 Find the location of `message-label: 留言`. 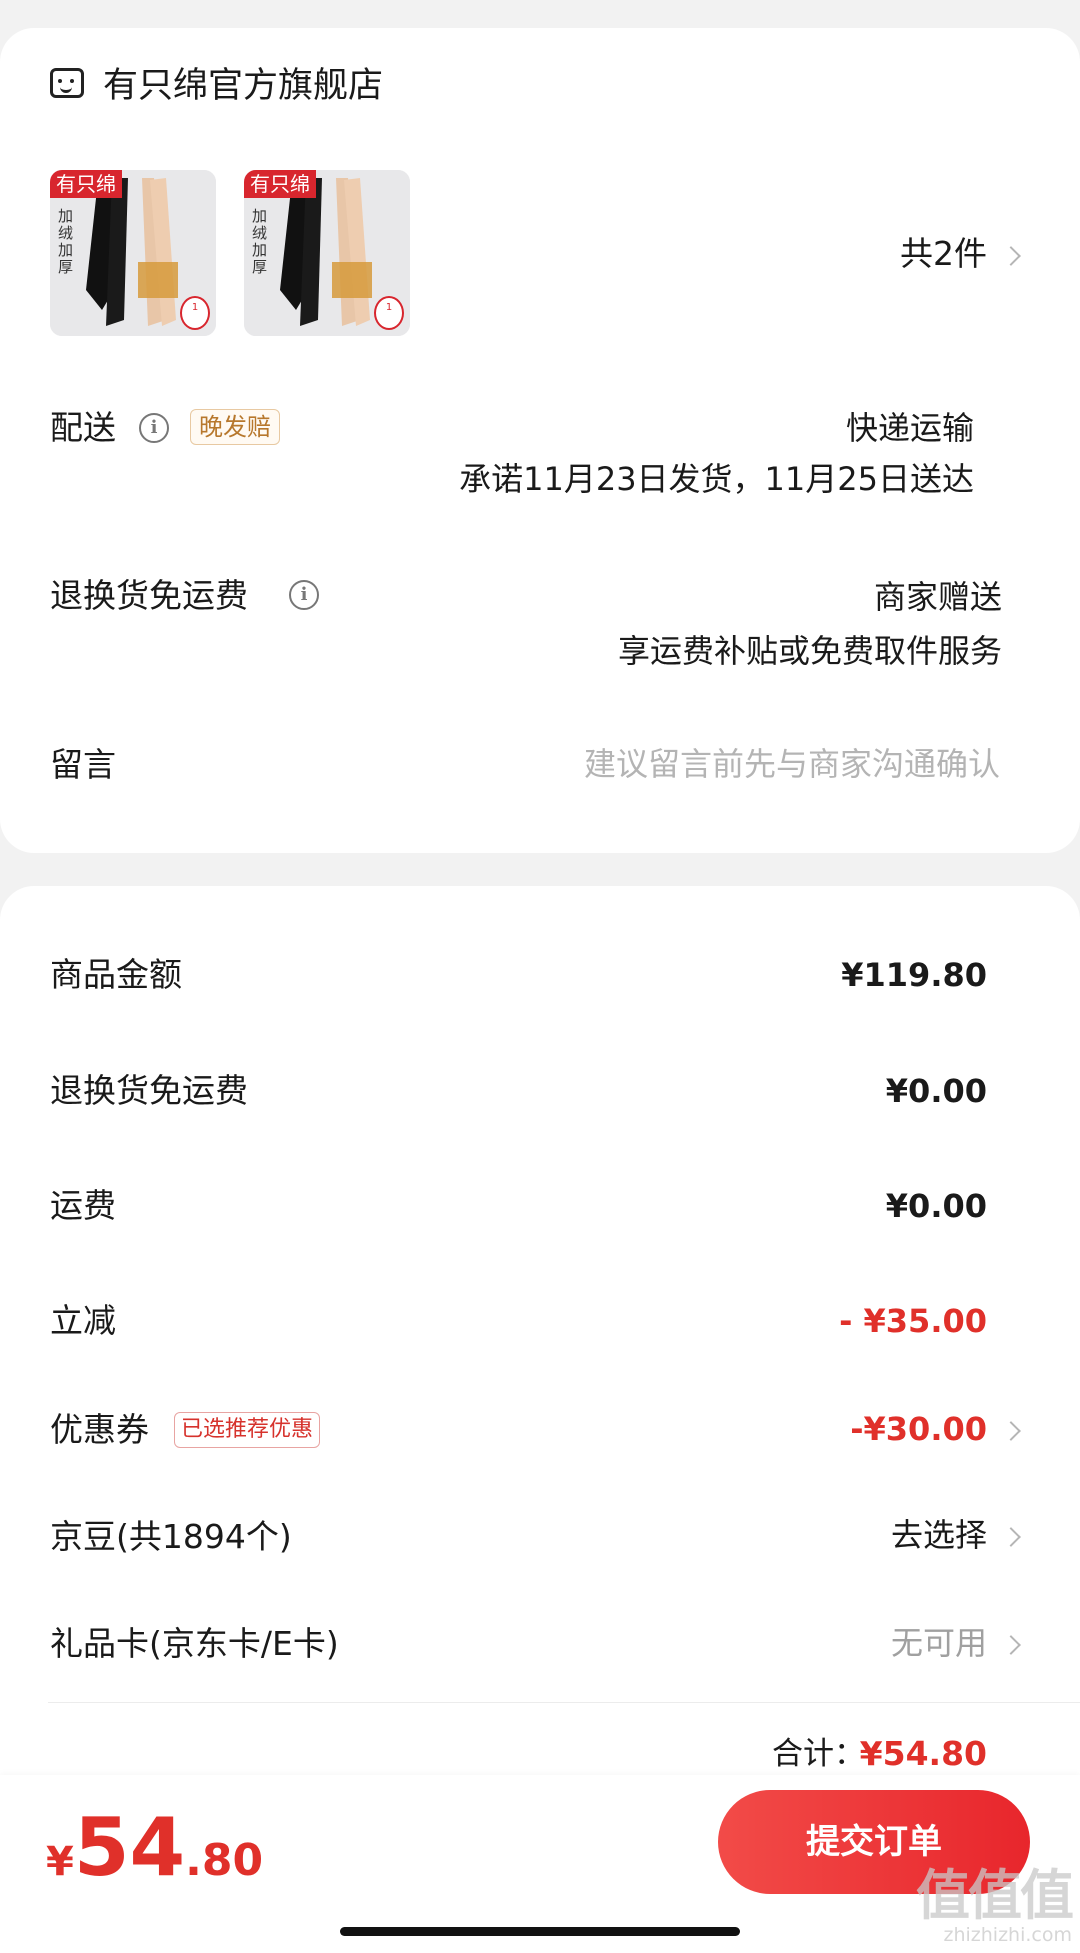

message-label: 留言 is located at coordinates (83, 764).